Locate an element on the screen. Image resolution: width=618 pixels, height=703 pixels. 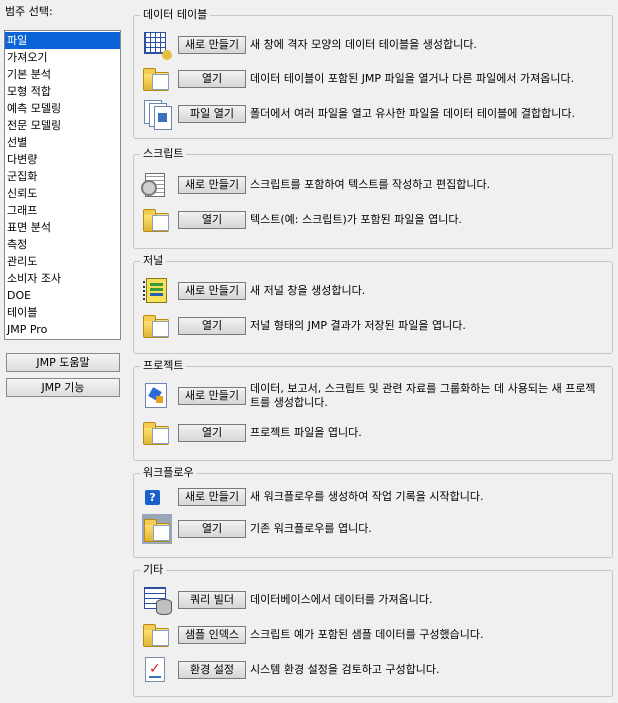
group-title: 데이터 테이블 is located at coordinates (175, 15).